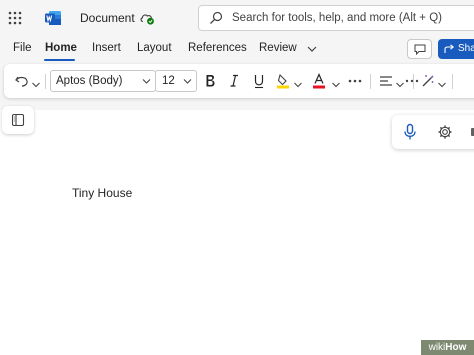 The width and height of the screenshot is (474, 355). Describe the element at coordinates (456, 49) in the screenshot. I see `share-button: Sha` at that location.